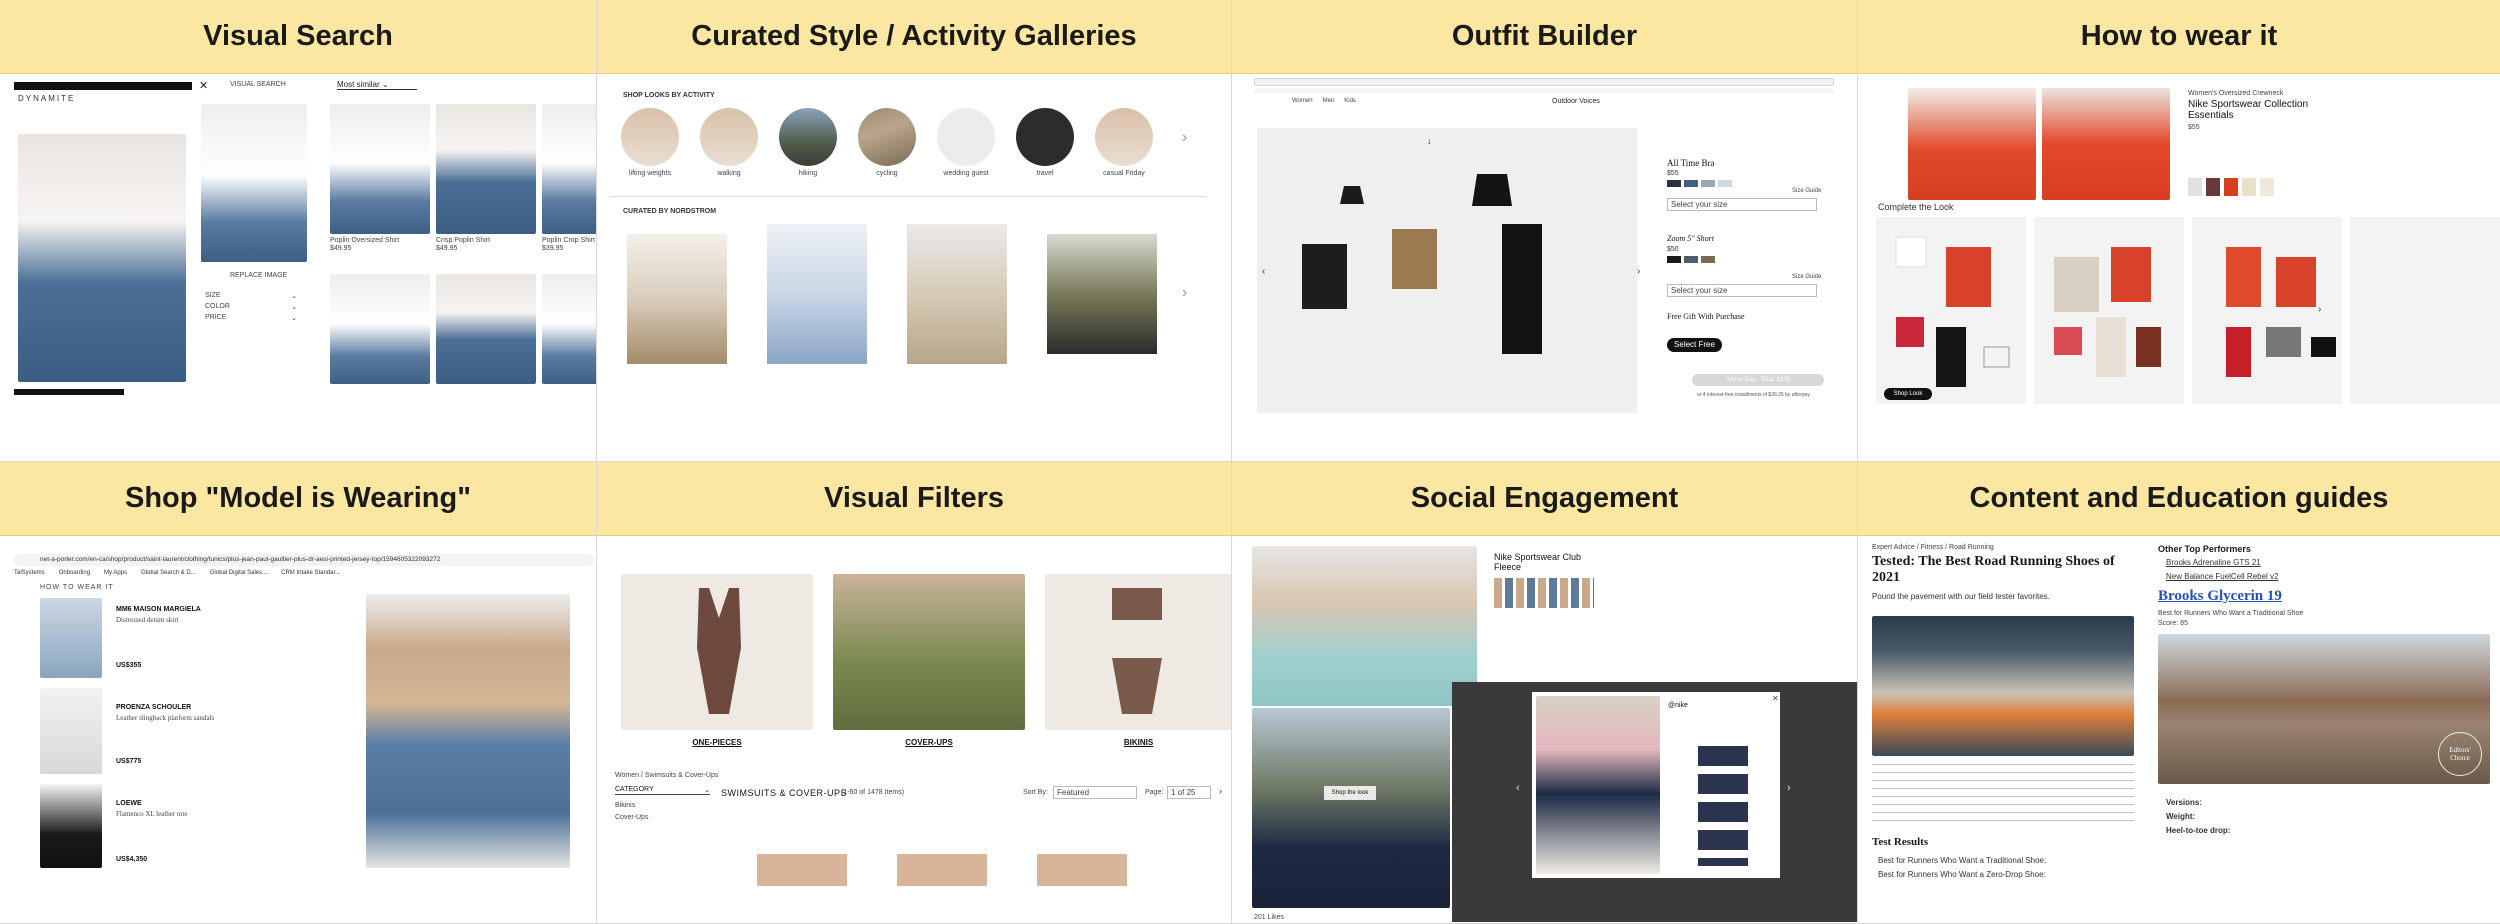 The width and height of the screenshot is (2500, 924). What do you see at coordinates (115, 573) in the screenshot?
I see `bookmark: My Apps` at bounding box center [115, 573].